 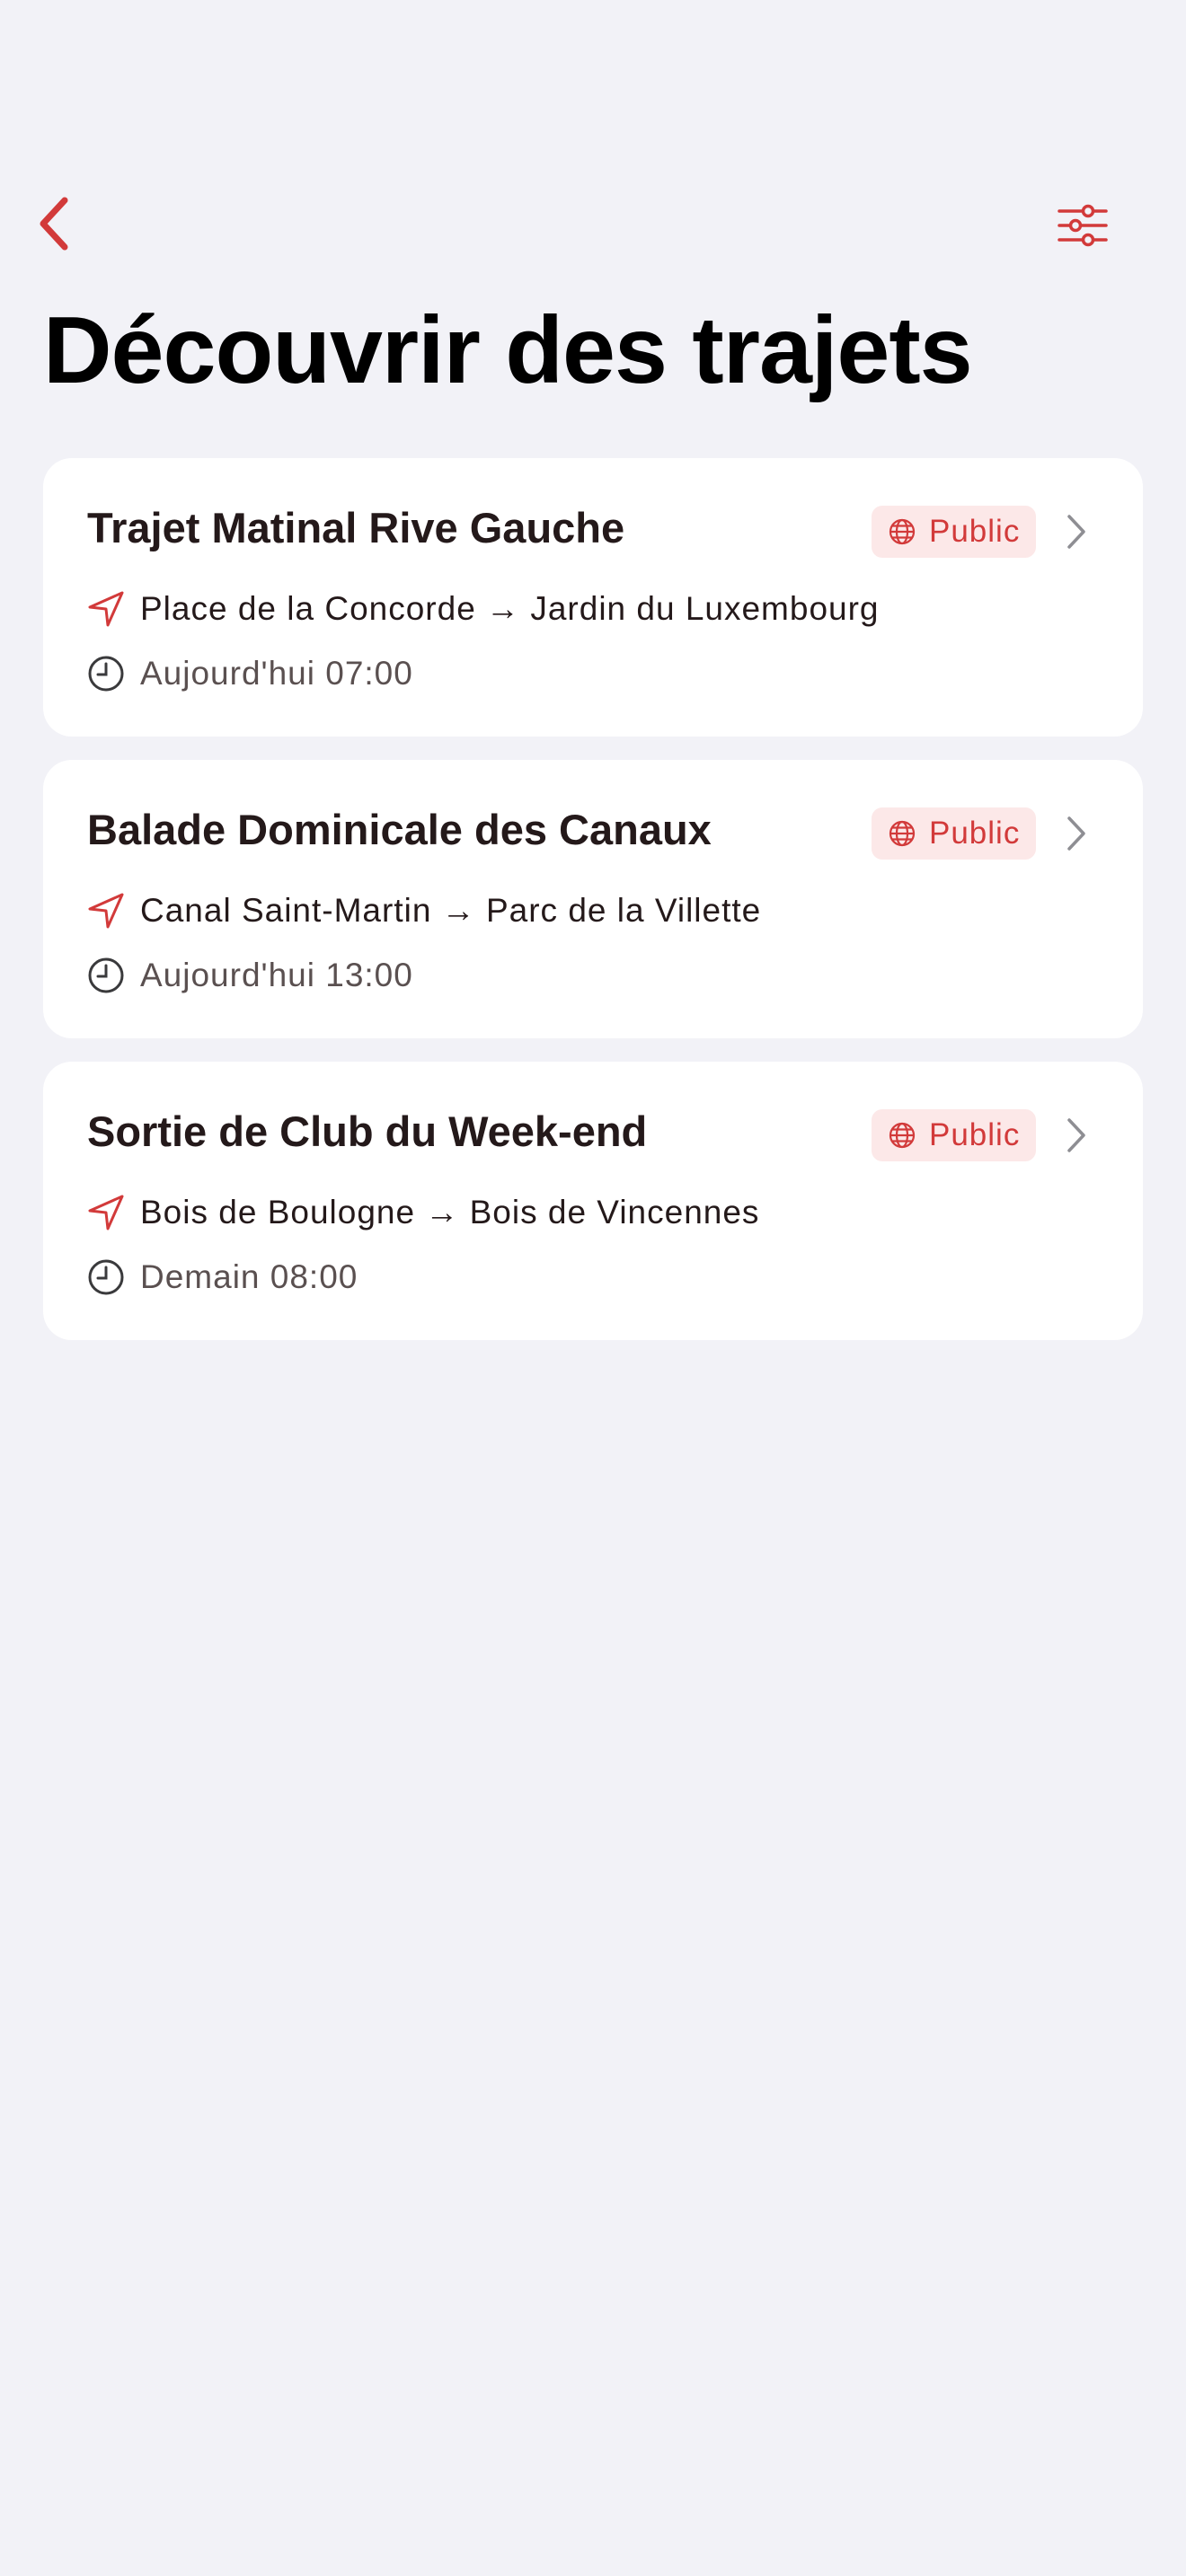 I want to click on time-row: Aujourd'hui 07:00, so click(x=249, y=673).